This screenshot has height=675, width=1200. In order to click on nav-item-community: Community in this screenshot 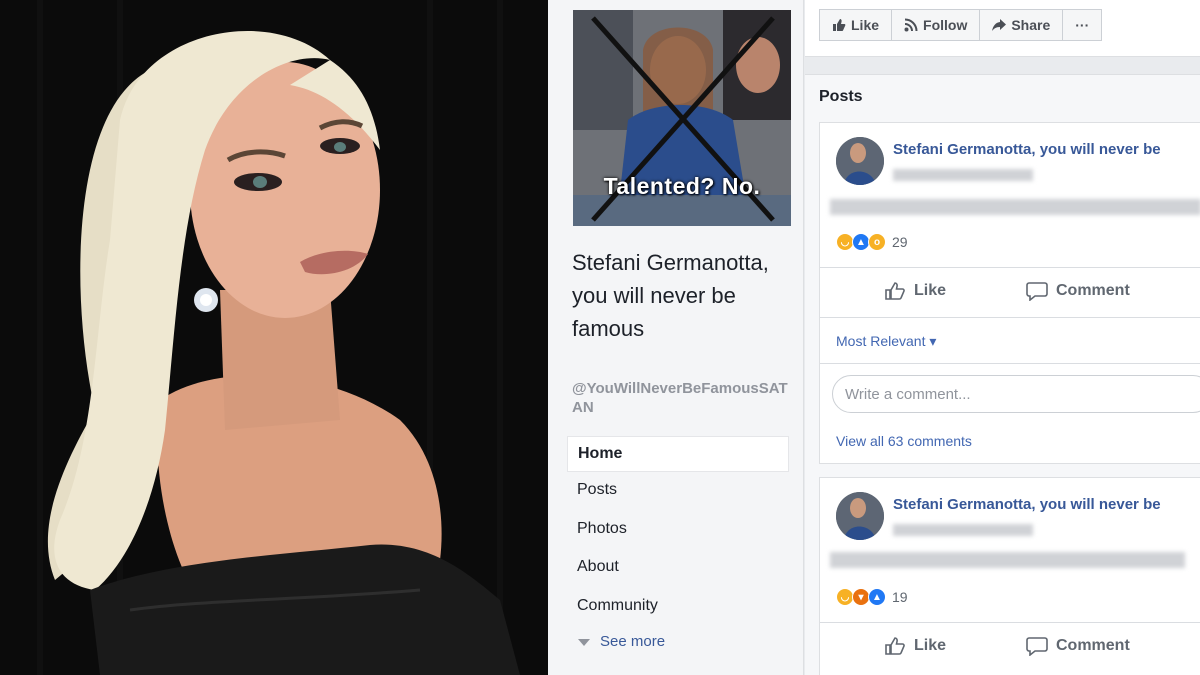, I will do `click(678, 607)`.